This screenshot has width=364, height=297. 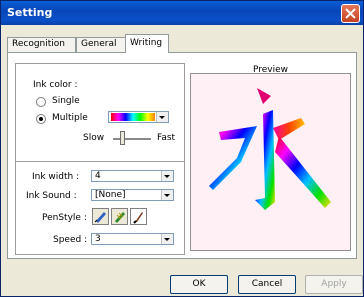 I want to click on apply-button: Apply, so click(x=334, y=284).